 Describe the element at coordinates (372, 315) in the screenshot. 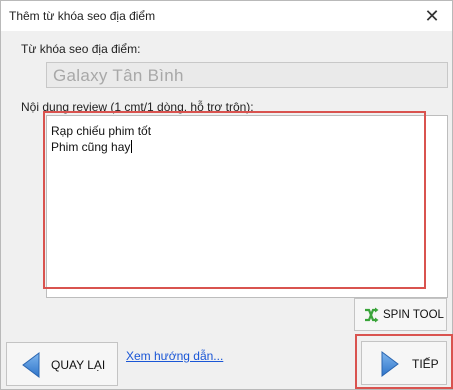

I see `shuffle-icon` at that location.